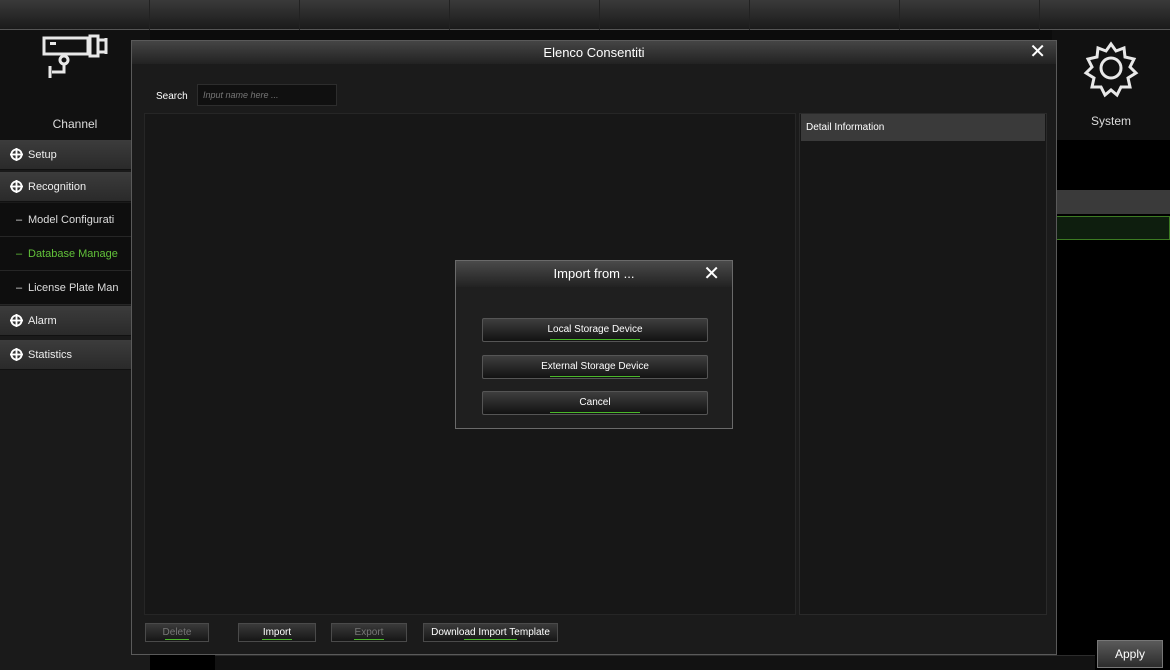 The height and width of the screenshot is (670, 1170). What do you see at coordinates (655, 662) in the screenshot?
I see `bottom-strip` at bounding box center [655, 662].